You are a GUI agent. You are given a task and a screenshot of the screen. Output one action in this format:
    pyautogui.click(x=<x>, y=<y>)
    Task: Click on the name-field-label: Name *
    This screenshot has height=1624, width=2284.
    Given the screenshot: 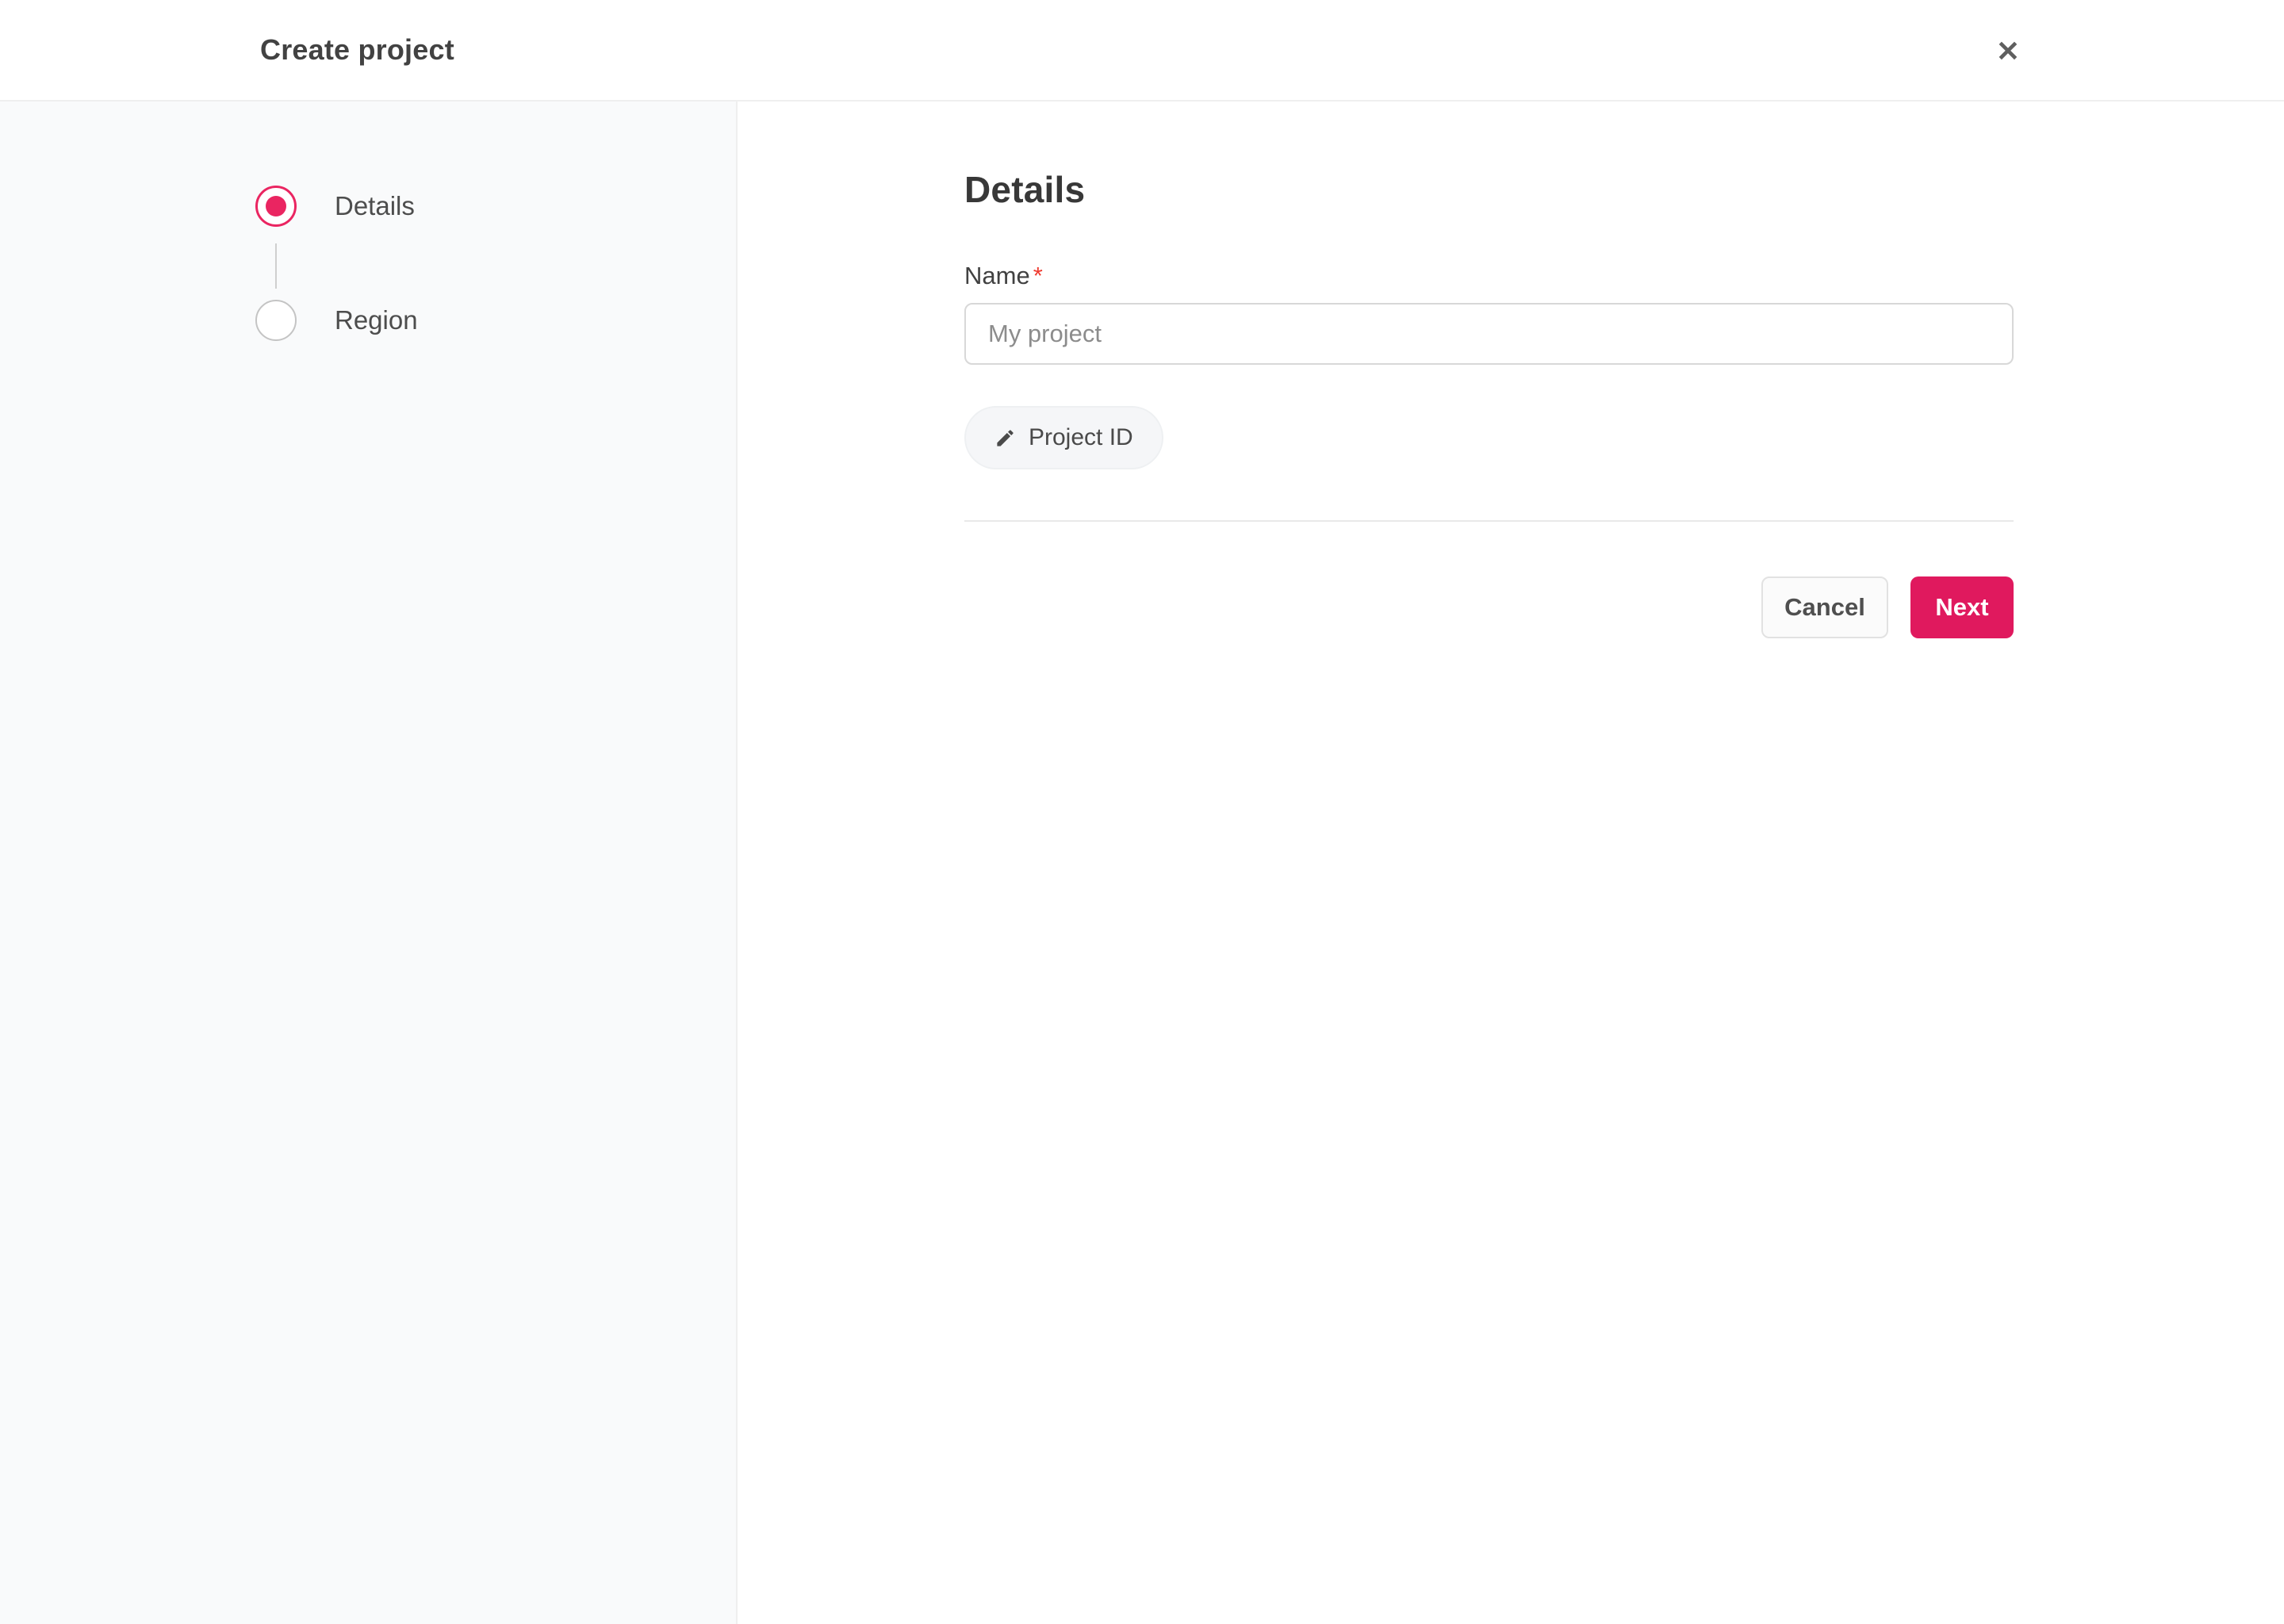 What is the action you would take?
    pyautogui.click(x=1003, y=276)
    